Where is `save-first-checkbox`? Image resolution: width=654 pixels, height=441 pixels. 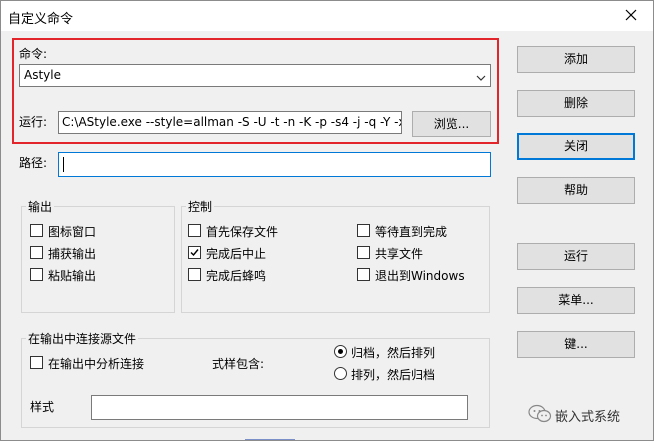
save-first-checkbox is located at coordinates (194, 230).